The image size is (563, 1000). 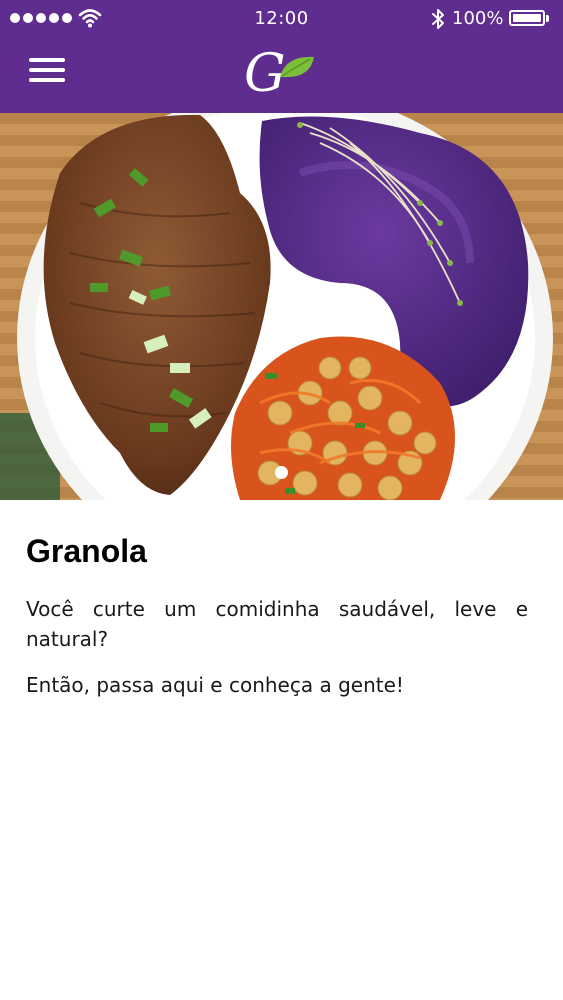 I want to click on battery-percentage: 100%, so click(x=478, y=18).